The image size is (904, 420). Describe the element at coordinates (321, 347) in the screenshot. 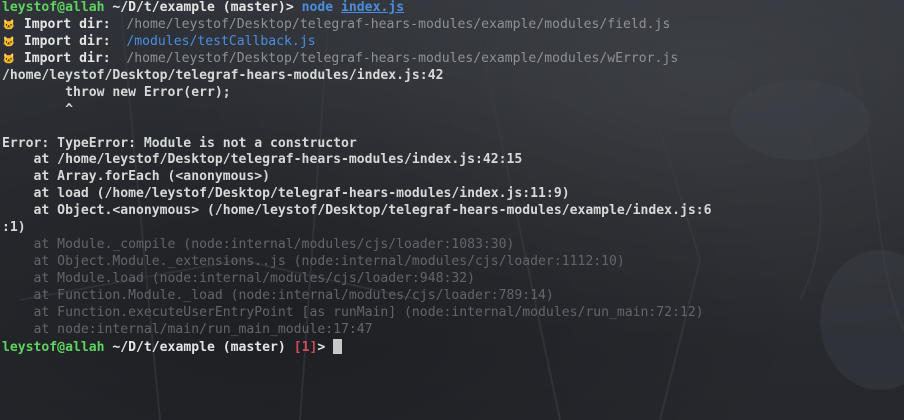

I see `prompt-symbol: >` at that location.